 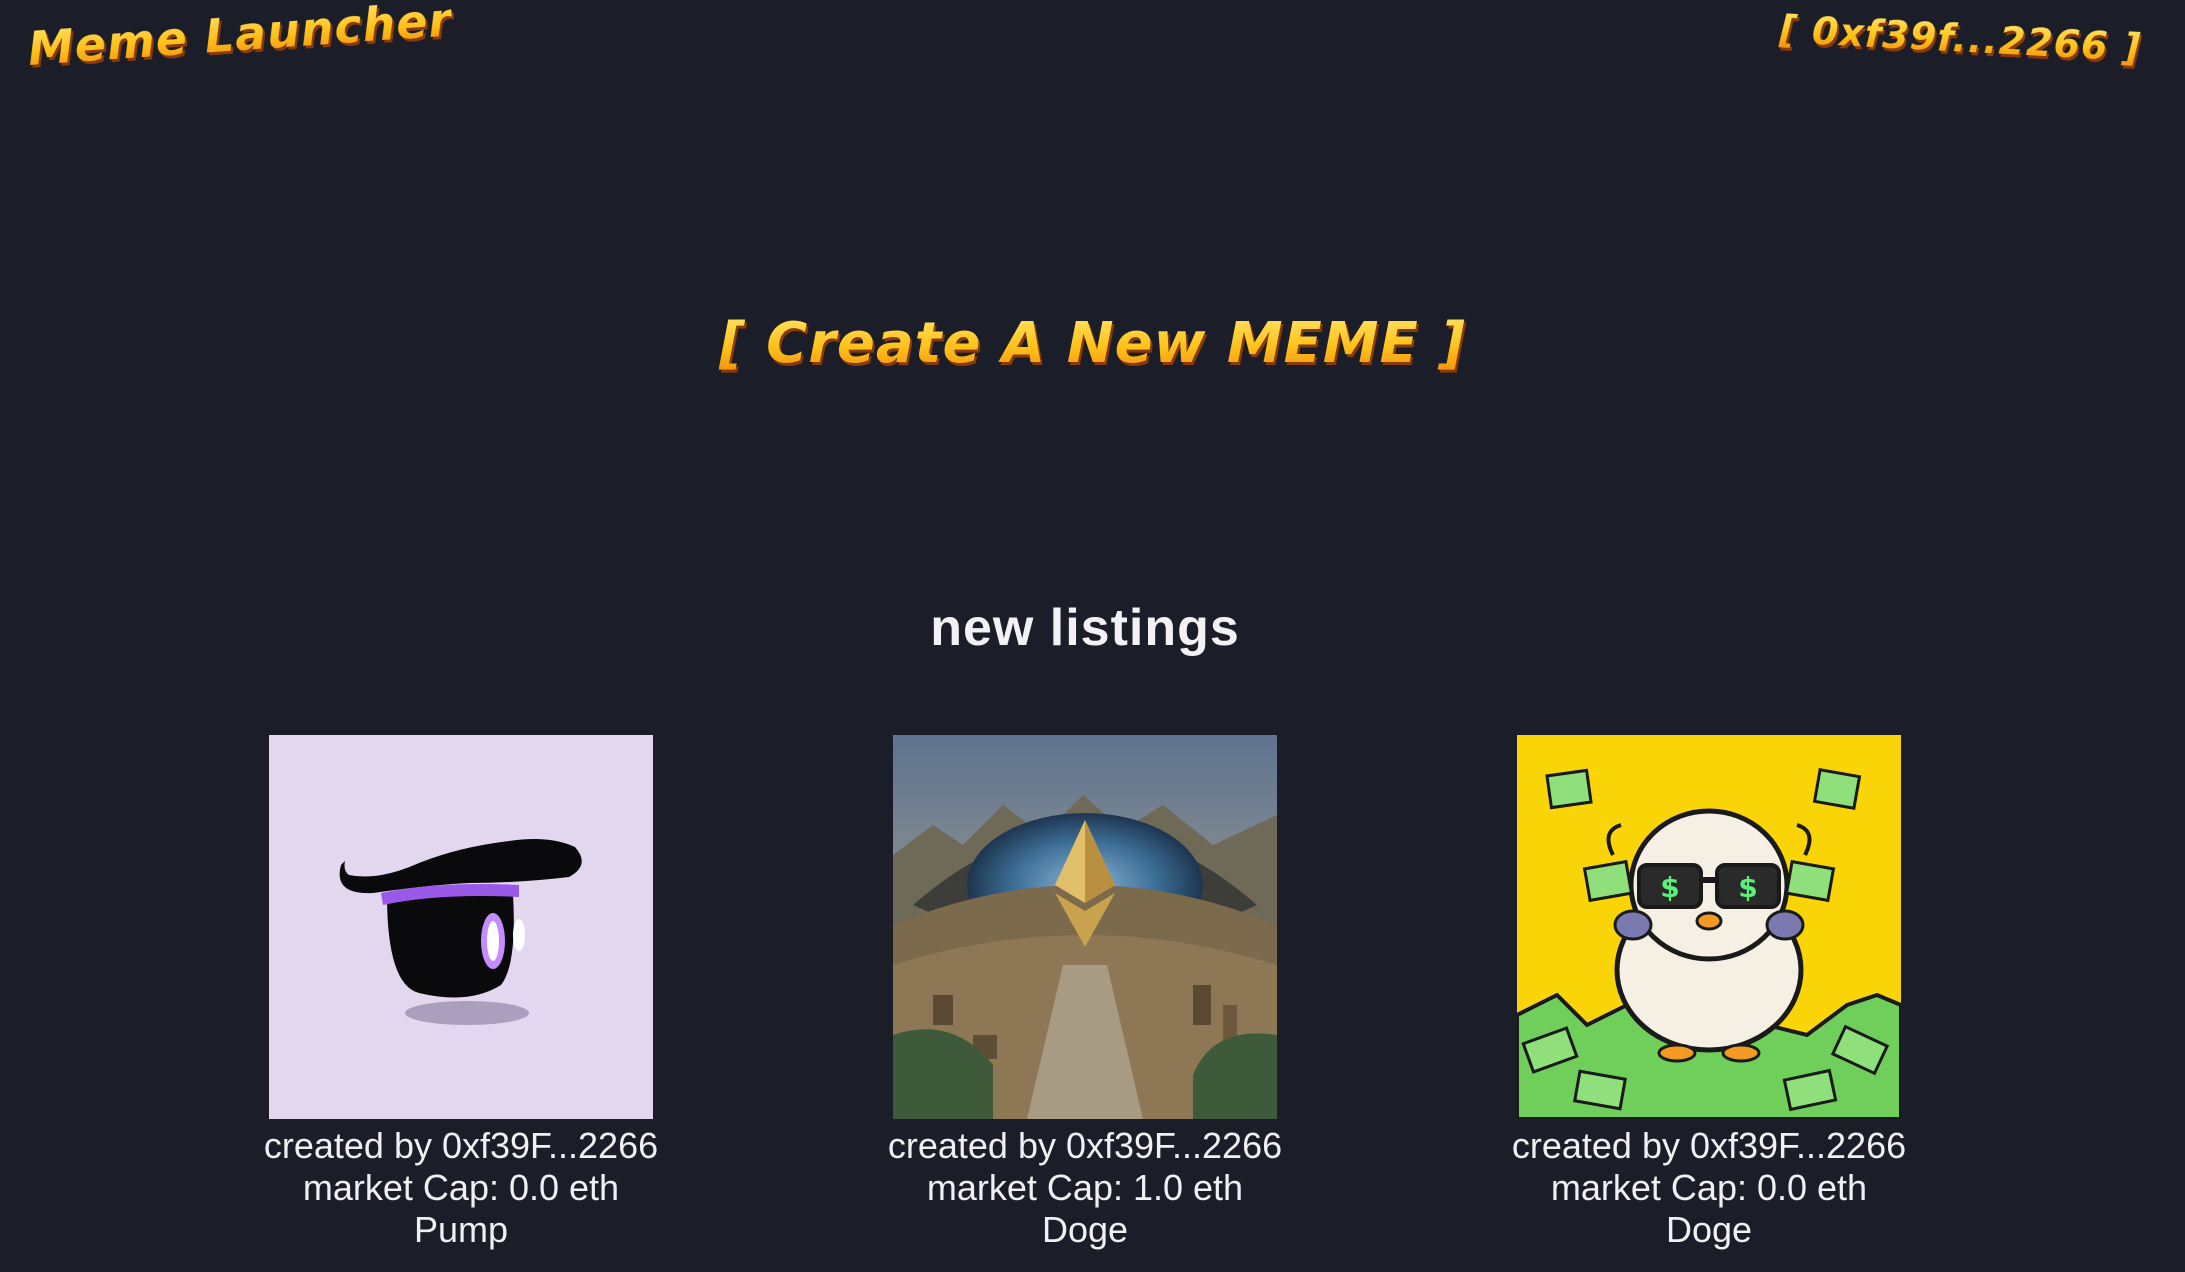 I want to click on money-duck-sunglasses-image: $ $, so click(x=1709, y=927).